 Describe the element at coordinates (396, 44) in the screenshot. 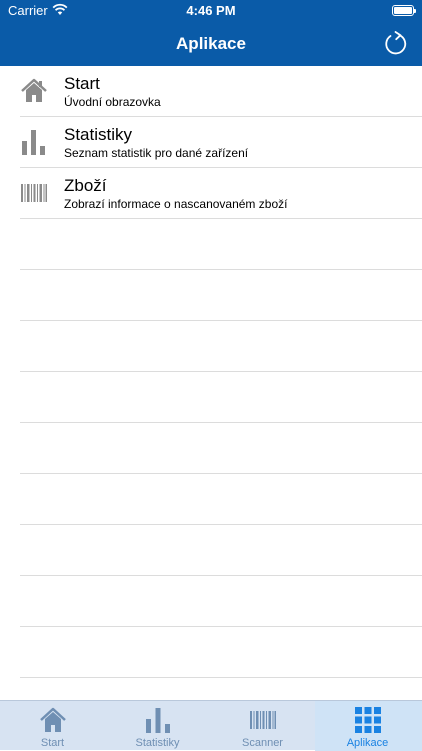

I see `refresh-icon` at that location.